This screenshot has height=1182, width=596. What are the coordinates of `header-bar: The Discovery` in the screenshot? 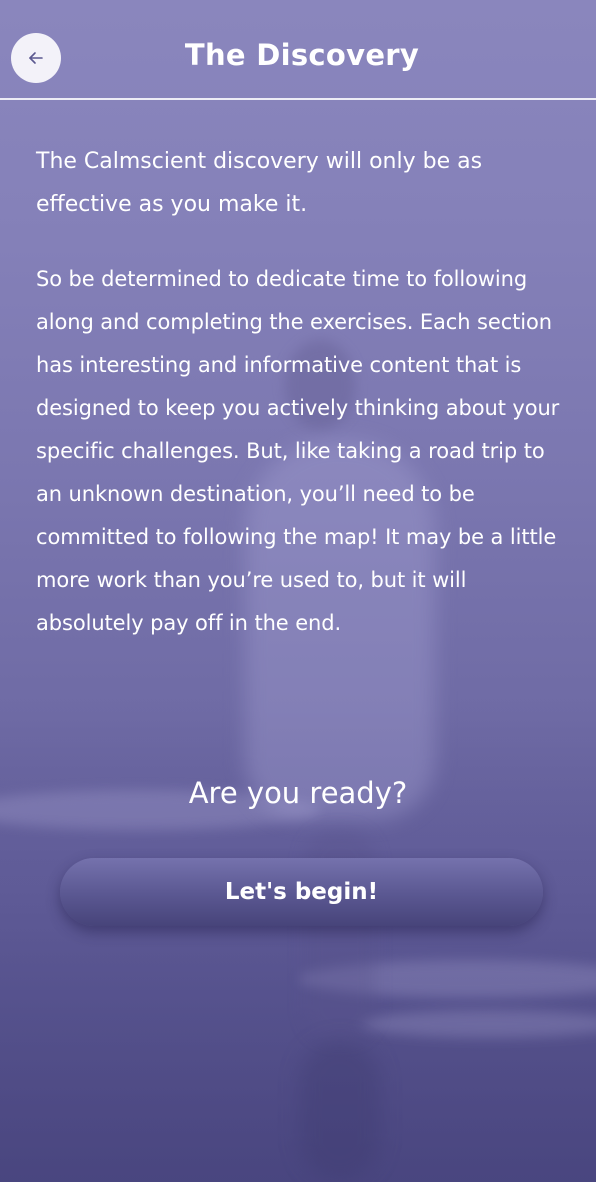 It's located at (298, 50).